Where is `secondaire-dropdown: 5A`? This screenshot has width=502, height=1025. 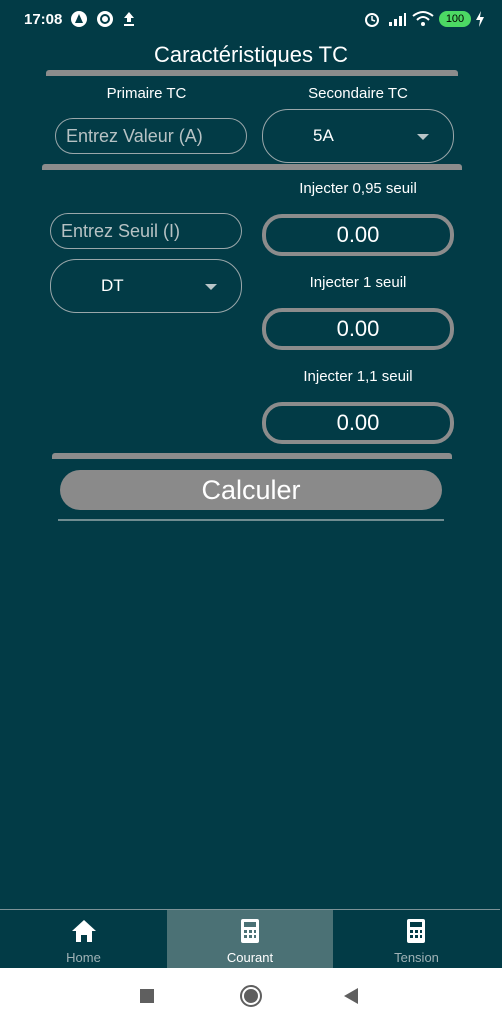
secondaire-dropdown: 5A is located at coordinates (358, 136).